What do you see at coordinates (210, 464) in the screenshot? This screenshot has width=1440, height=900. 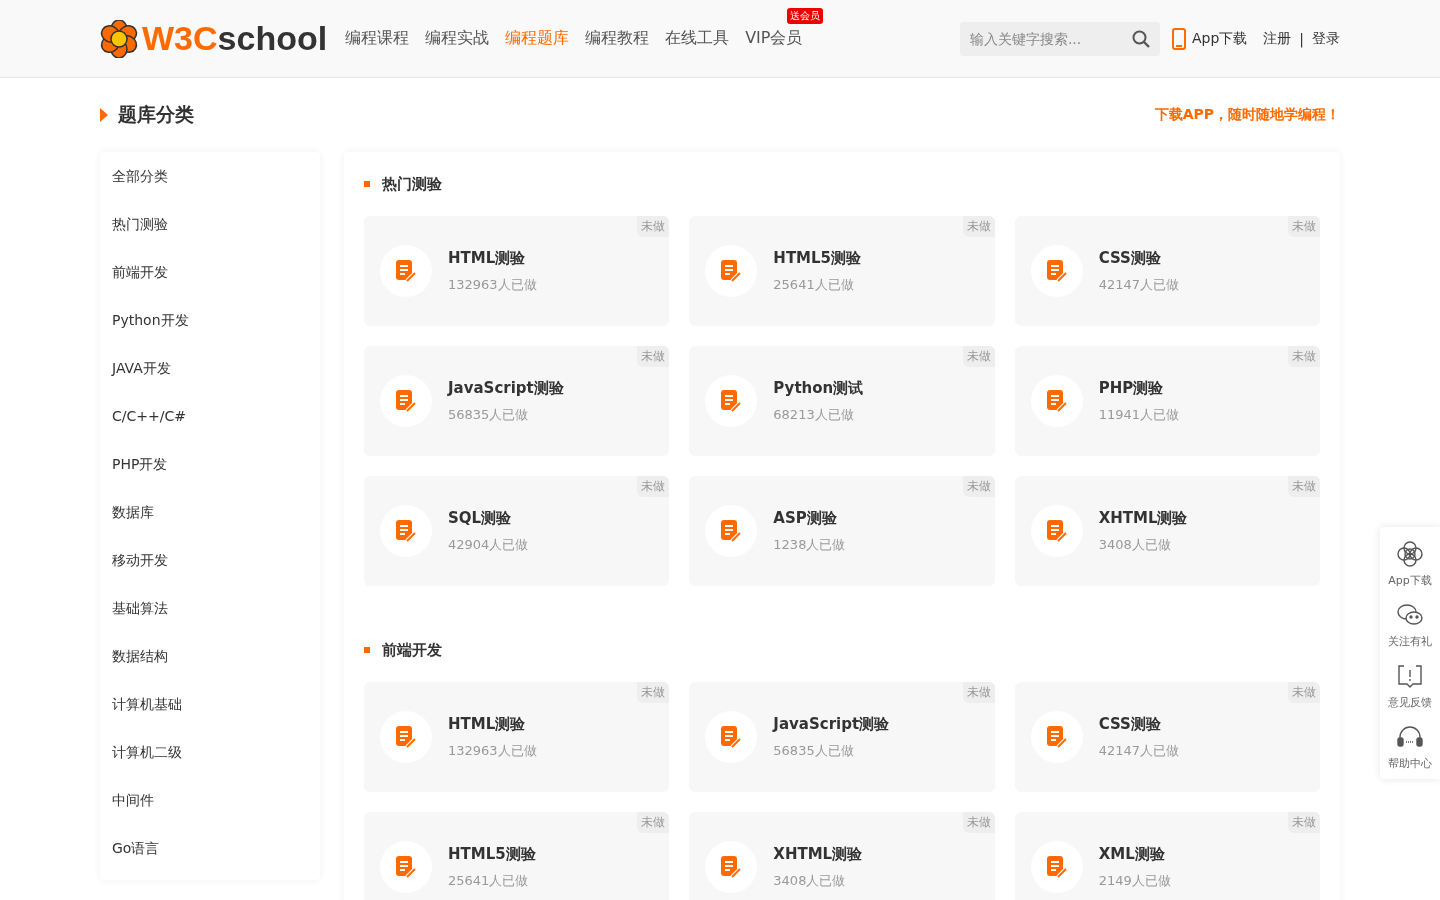 I see `sidebar-item: PHP开发` at bounding box center [210, 464].